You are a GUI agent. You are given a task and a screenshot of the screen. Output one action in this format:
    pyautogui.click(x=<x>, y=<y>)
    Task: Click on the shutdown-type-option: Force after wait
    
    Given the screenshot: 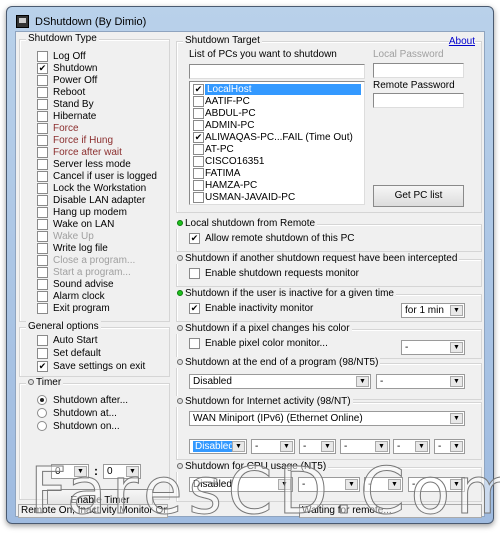 What is the action you would take?
    pyautogui.click(x=79, y=152)
    